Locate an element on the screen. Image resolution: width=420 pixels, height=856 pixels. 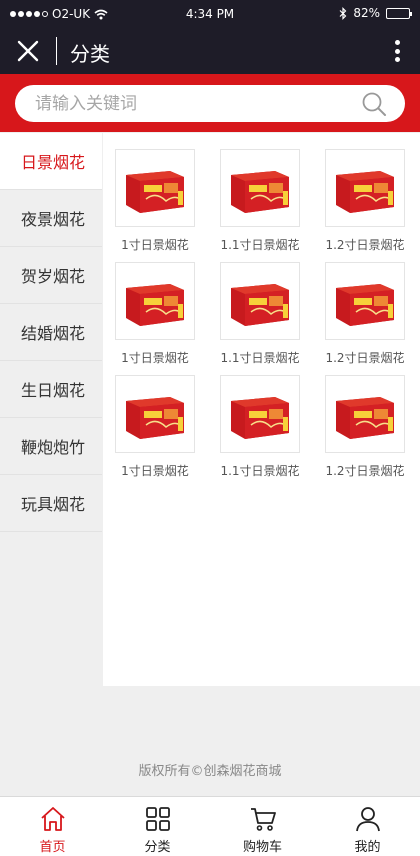
sidebar-item-label: 玩具烟花 is located at coordinates (53, 504).